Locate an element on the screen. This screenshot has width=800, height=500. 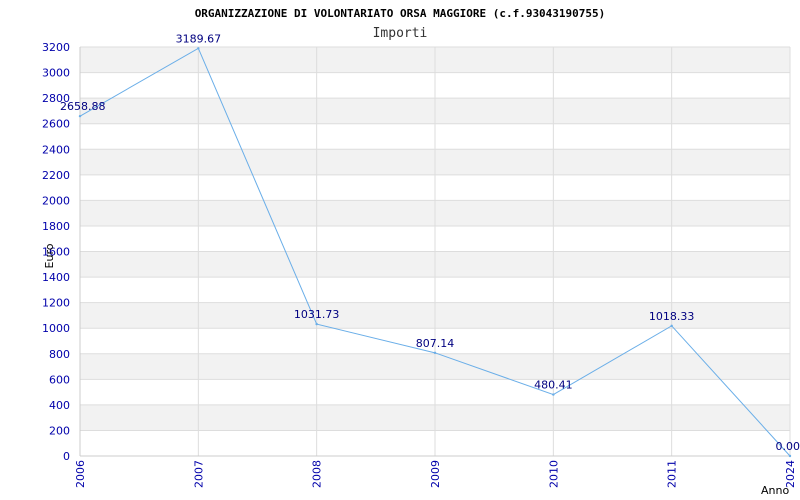
data-label: 807.14 is located at coordinates (435, 343).